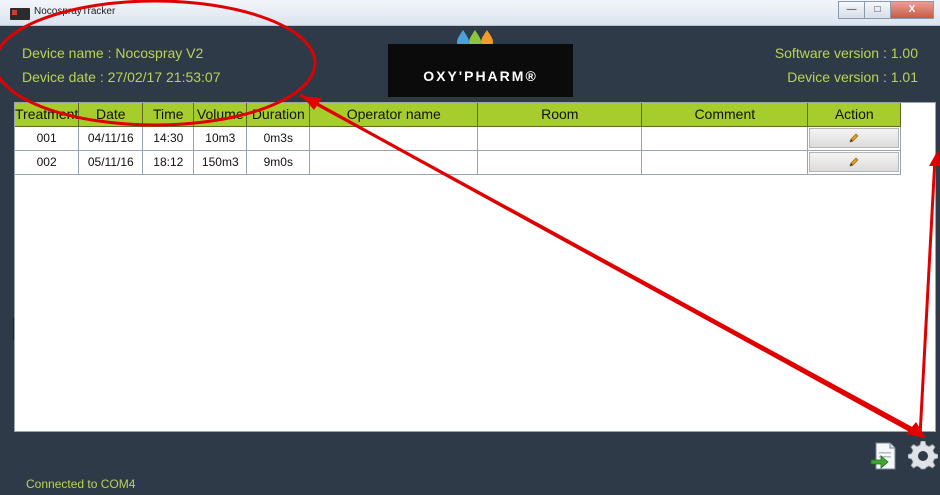  I want to click on device-name-row: Device name : Nocospray V2, so click(121, 53).